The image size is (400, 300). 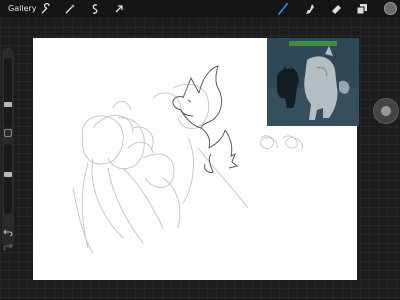 What do you see at coordinates (22, 9) in the screenshot?
I see `gallery-button: Gallery` at bounding box center [22, 9].